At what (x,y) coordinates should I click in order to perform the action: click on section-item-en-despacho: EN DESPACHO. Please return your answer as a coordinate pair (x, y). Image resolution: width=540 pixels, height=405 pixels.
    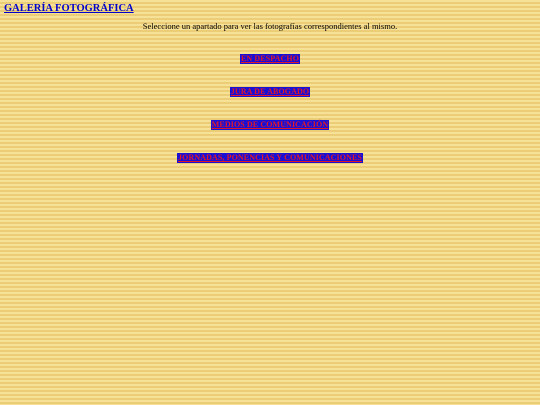
    Looking at the image, I should click on (270, 59).